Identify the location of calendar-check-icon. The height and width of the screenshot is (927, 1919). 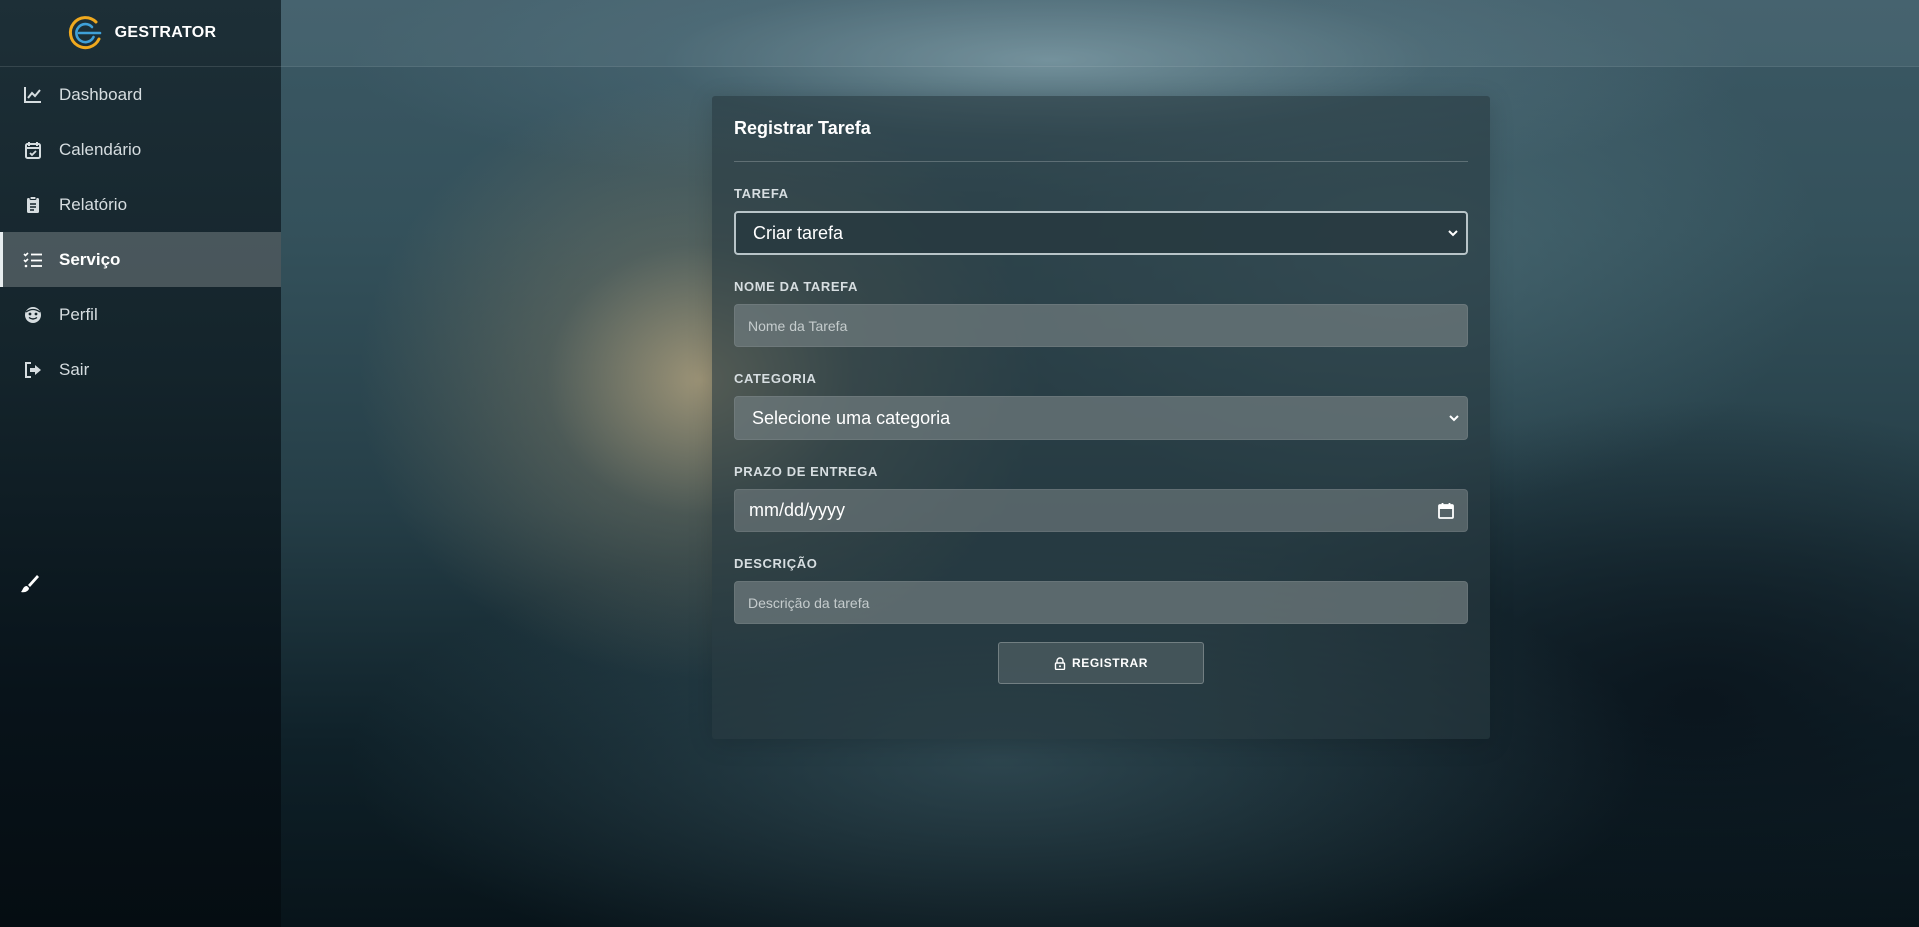
(33, 150).